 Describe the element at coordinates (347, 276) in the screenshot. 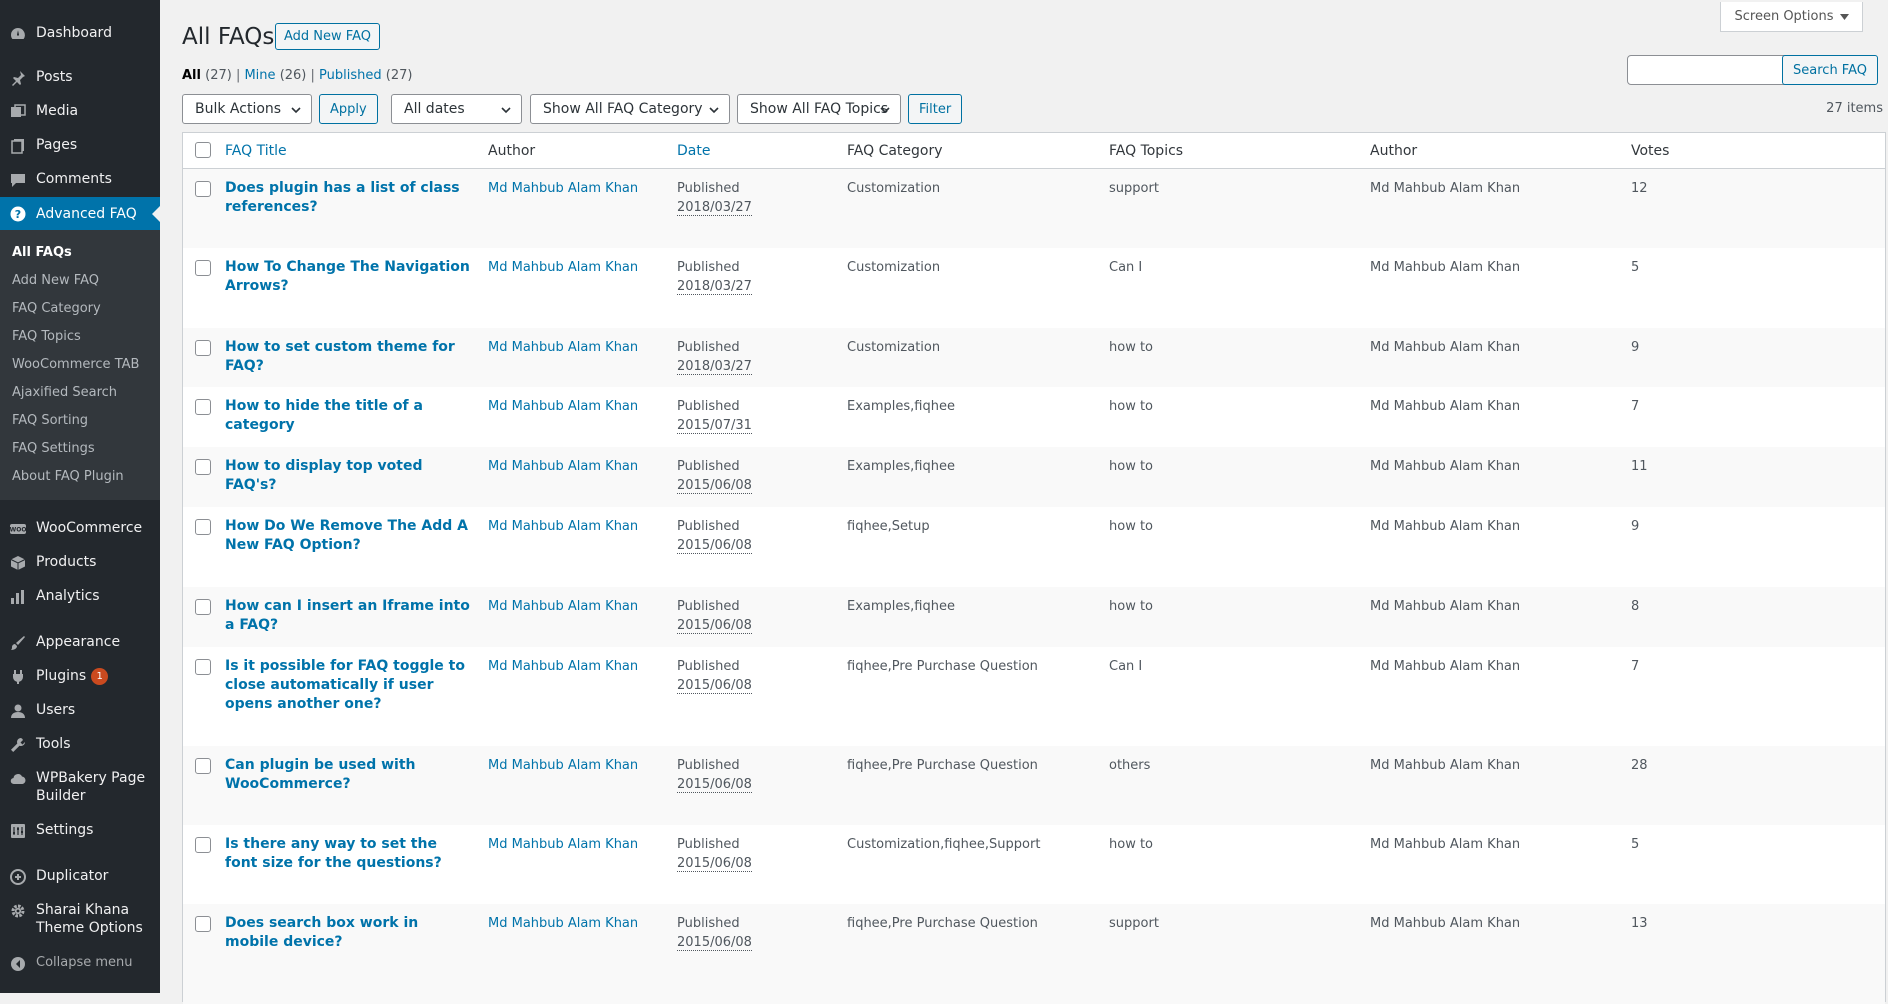

I see `faq-title-link: How To Change The Navigation Arrows?` at that location.